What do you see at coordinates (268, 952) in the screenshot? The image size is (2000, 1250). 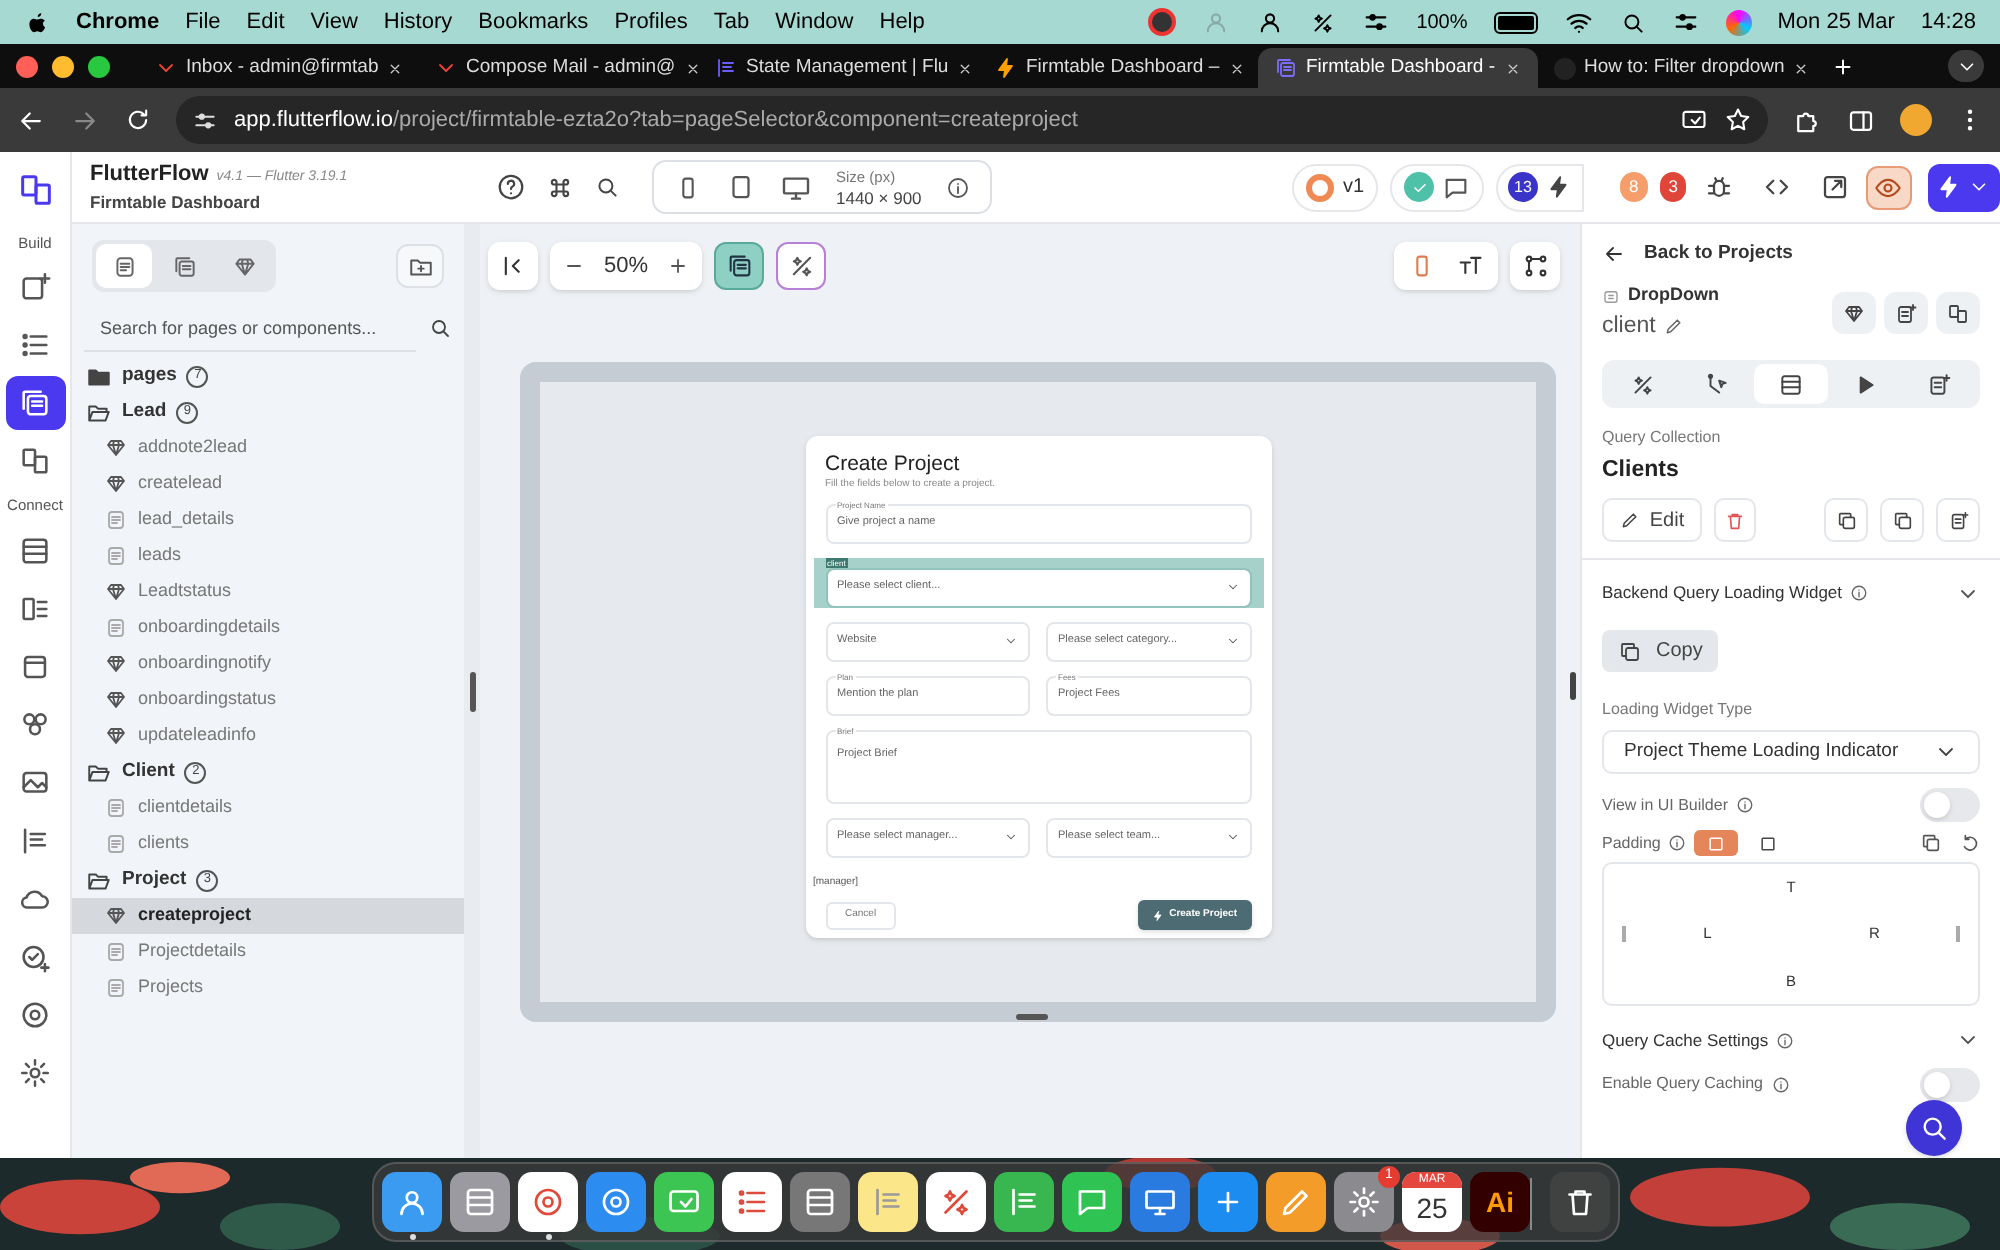 I see `tree-item: Projectdetails` at bounding box center [268, 952].